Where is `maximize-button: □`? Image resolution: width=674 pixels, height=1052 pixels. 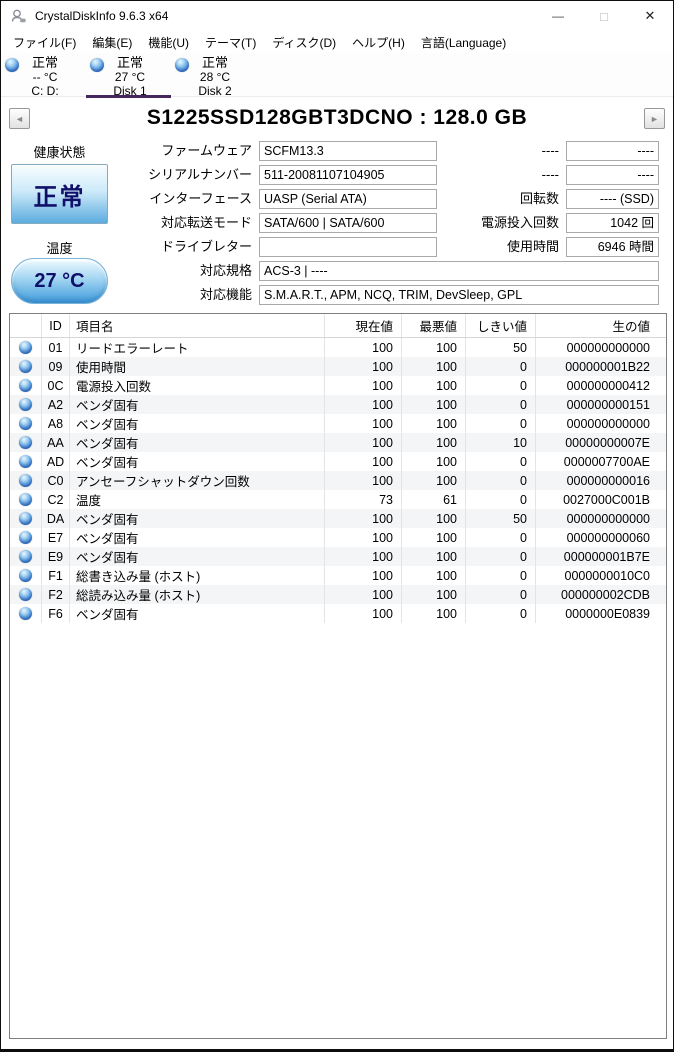 maximize-button: □ is located at coordinates (604, 16).